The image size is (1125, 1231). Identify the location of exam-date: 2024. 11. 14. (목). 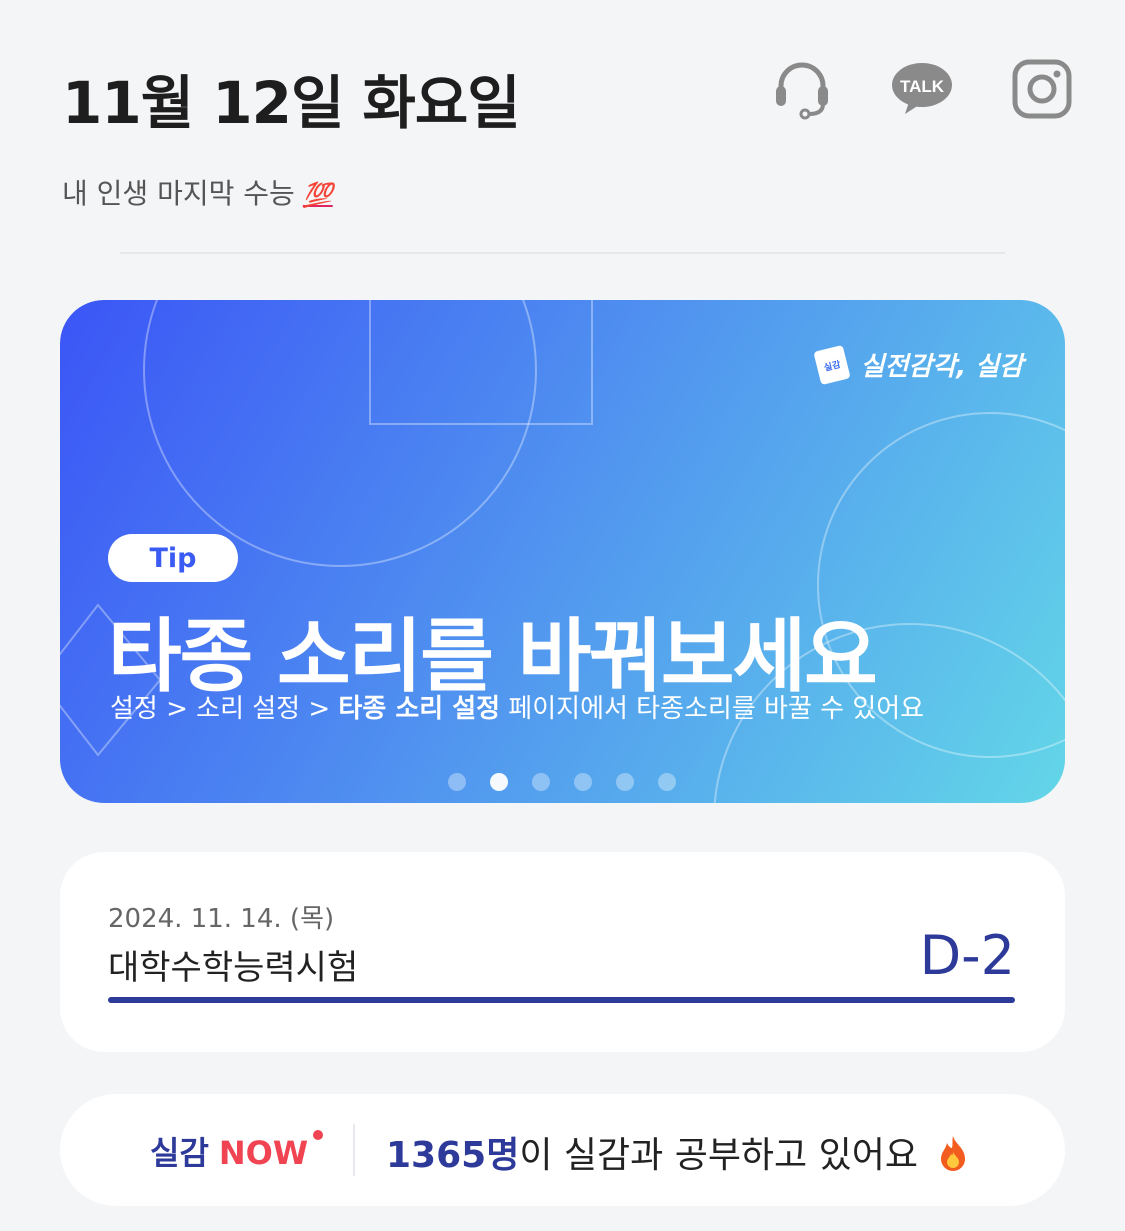
(221, 919).